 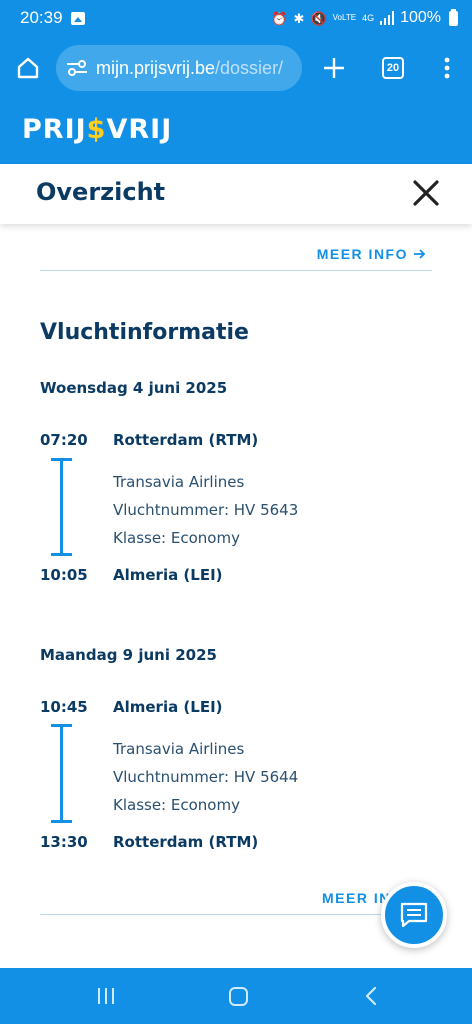 I want to click on arrival-place: Rotterdam (RTM), so click(x=186, y=842).